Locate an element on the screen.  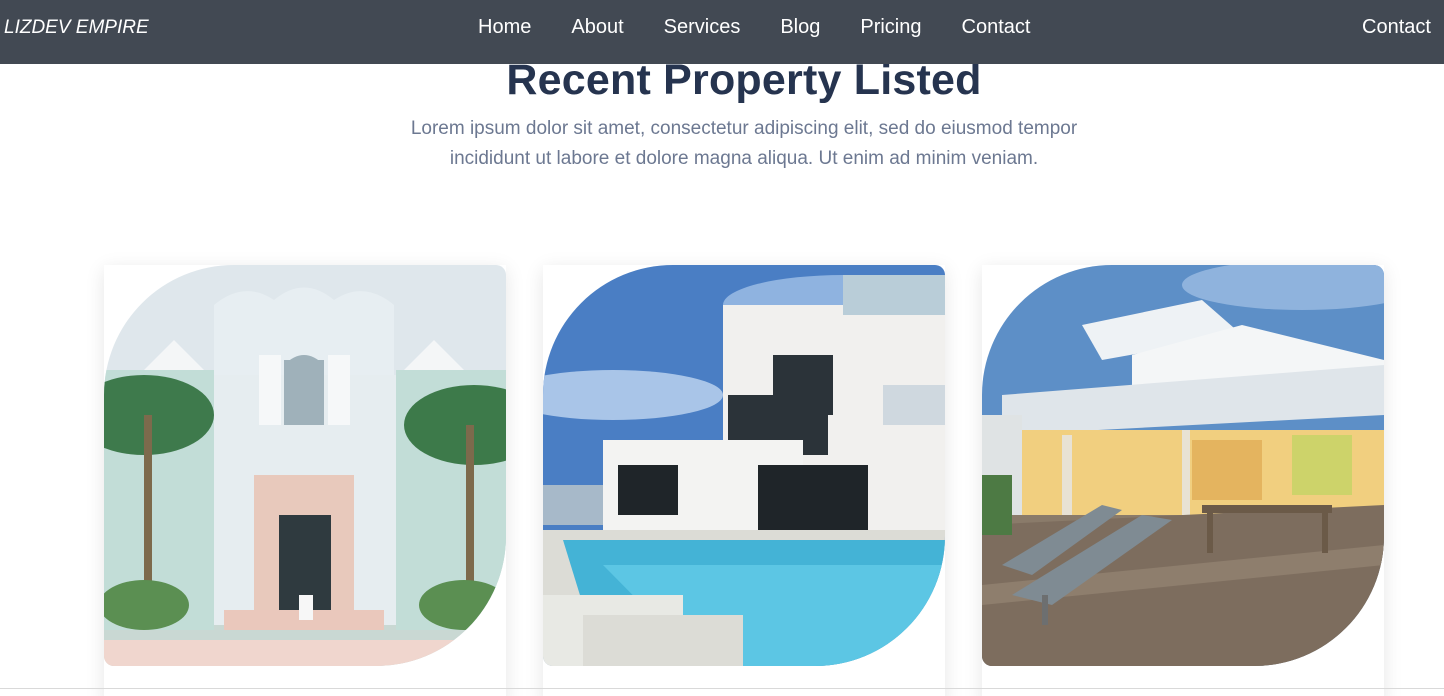
nav-links: Home About Services Blog Pricing Contact is located at coordinates (774, 27).